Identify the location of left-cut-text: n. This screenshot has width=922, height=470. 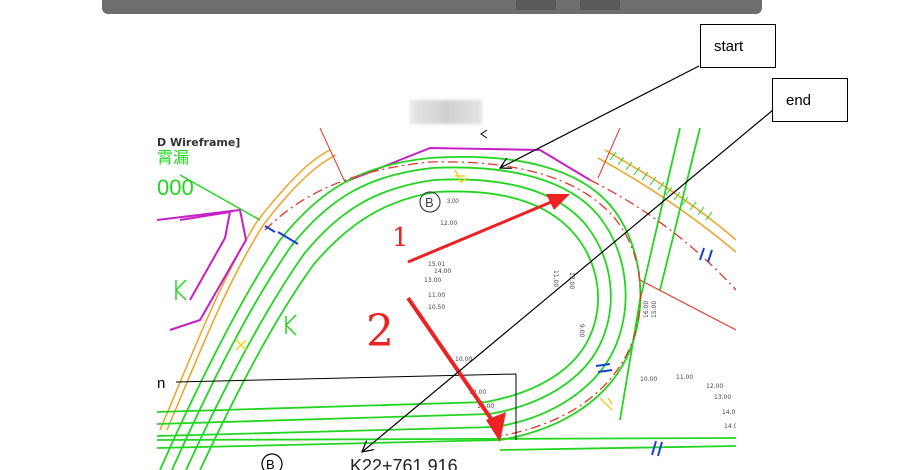
(161, 383).